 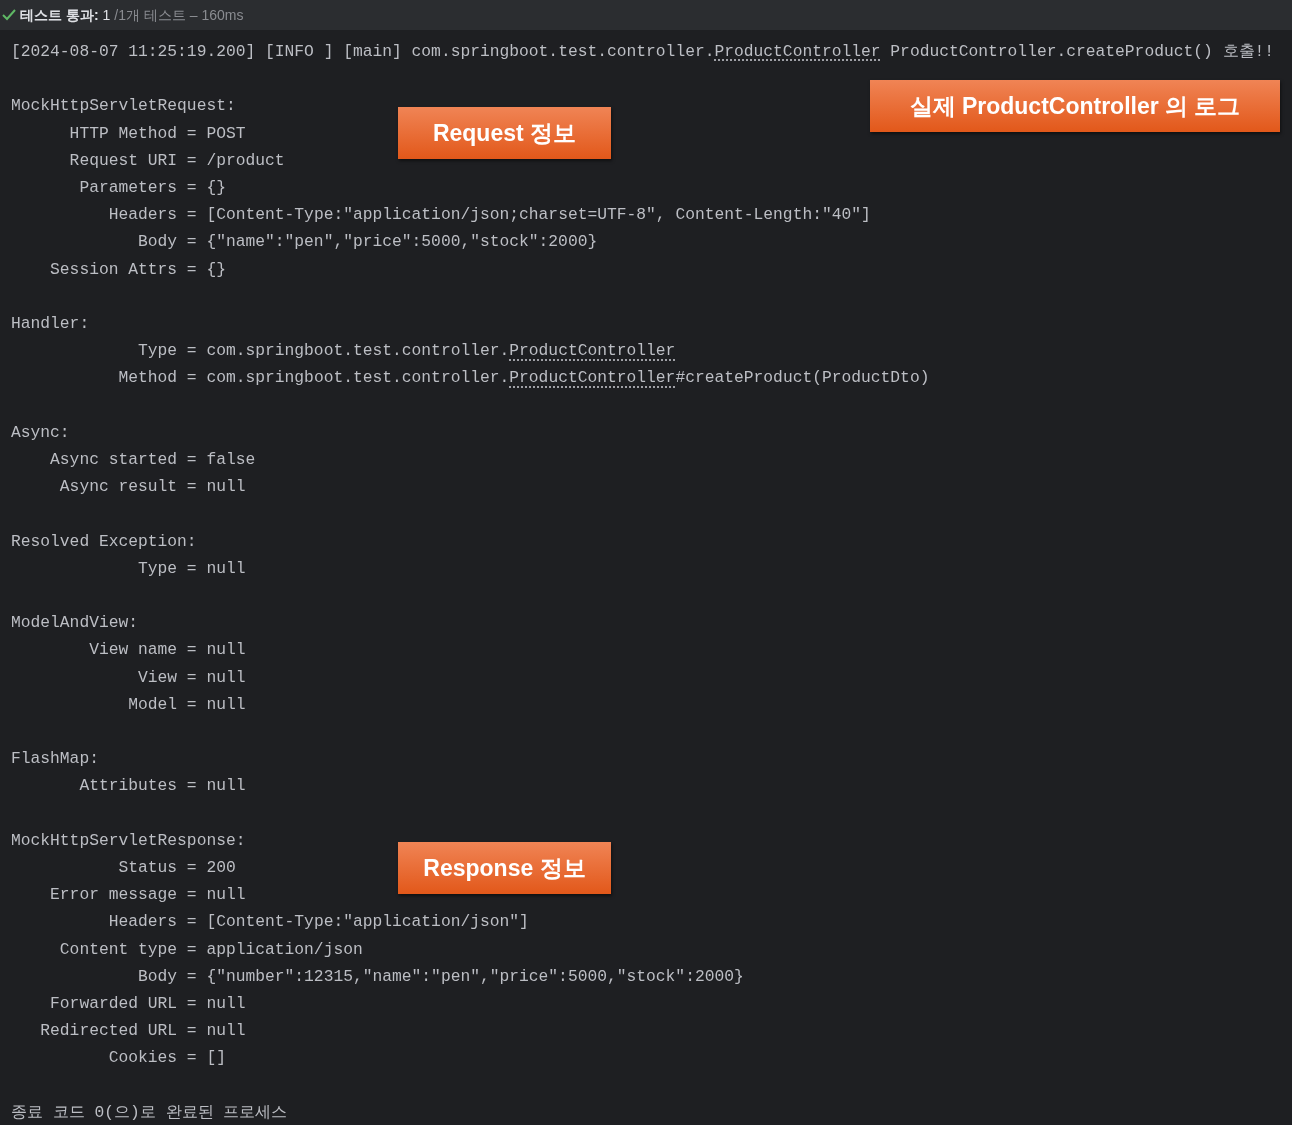 What do you see at coordinates (167, 1058) in the screenshot?
I see `log-line: Cookies = []` at bounding box center [167, 1058].